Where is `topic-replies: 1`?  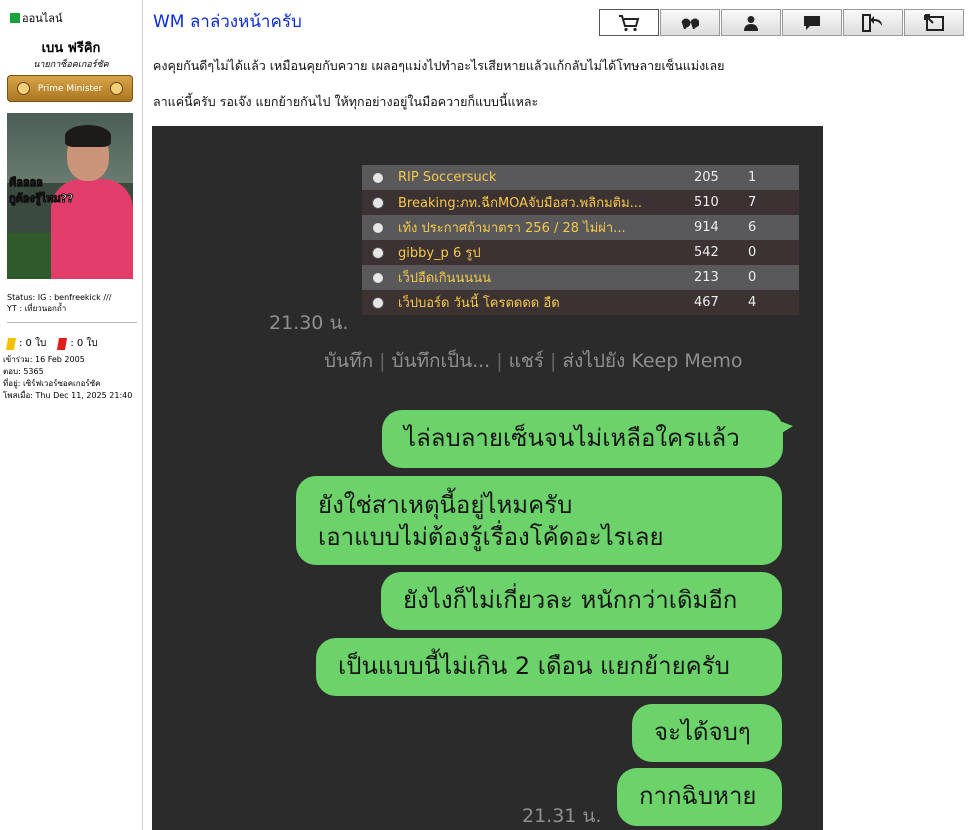 topic-replies: 1 is located at coordinates (752, 177).